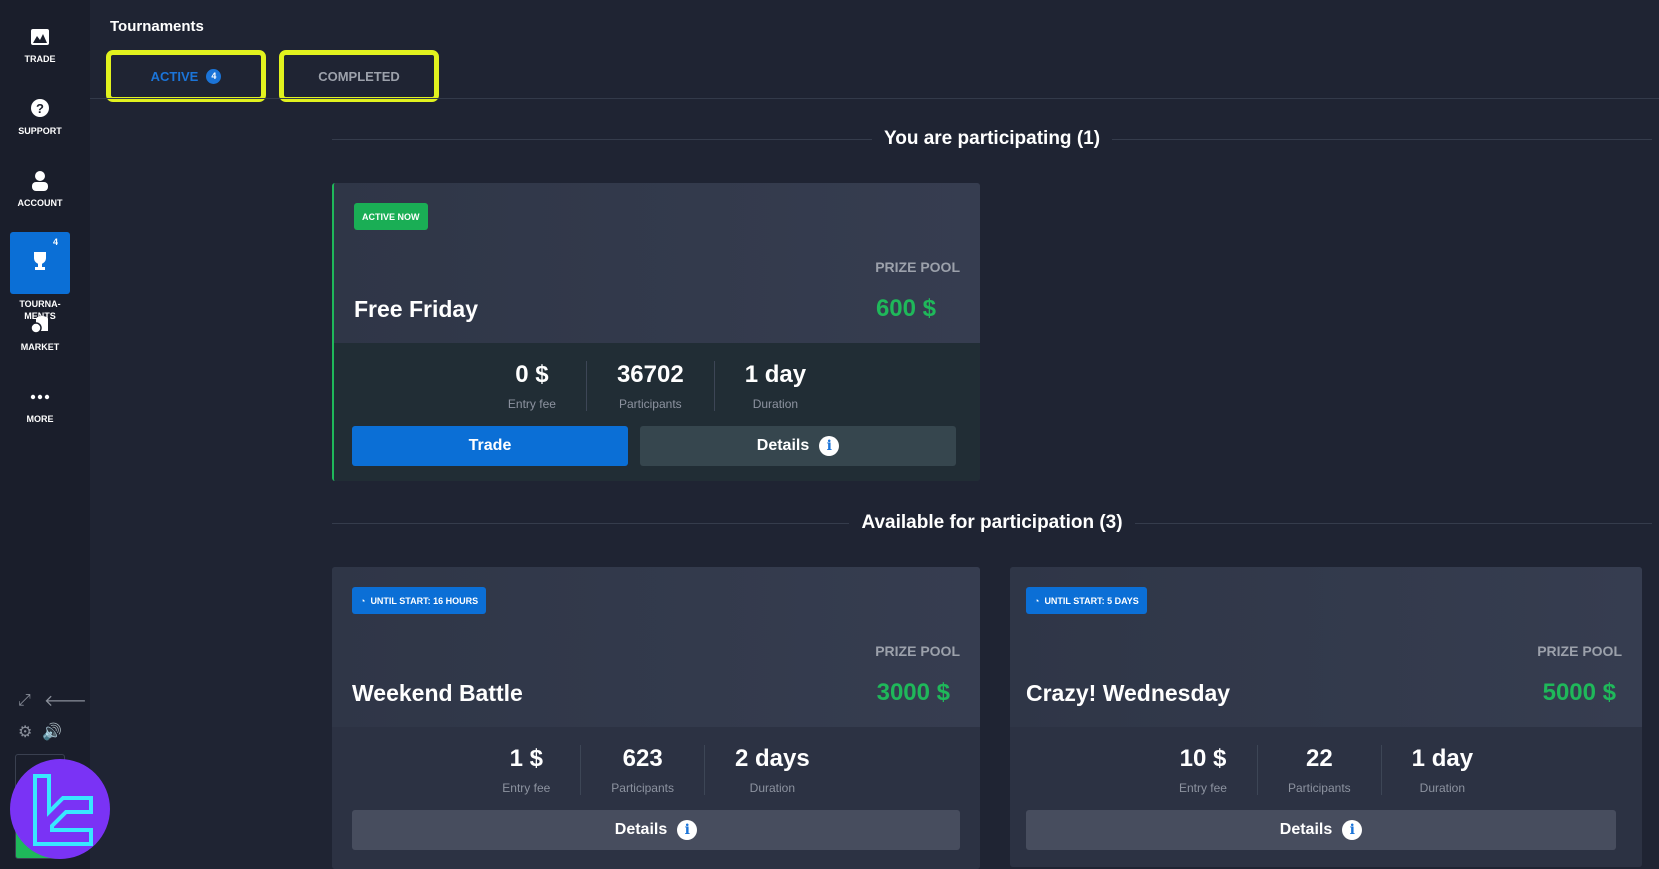 Image resolution: width=1659 pixels, height=869 pixels. I want to click on section-participating: You are participating (1), so click(992, 139).